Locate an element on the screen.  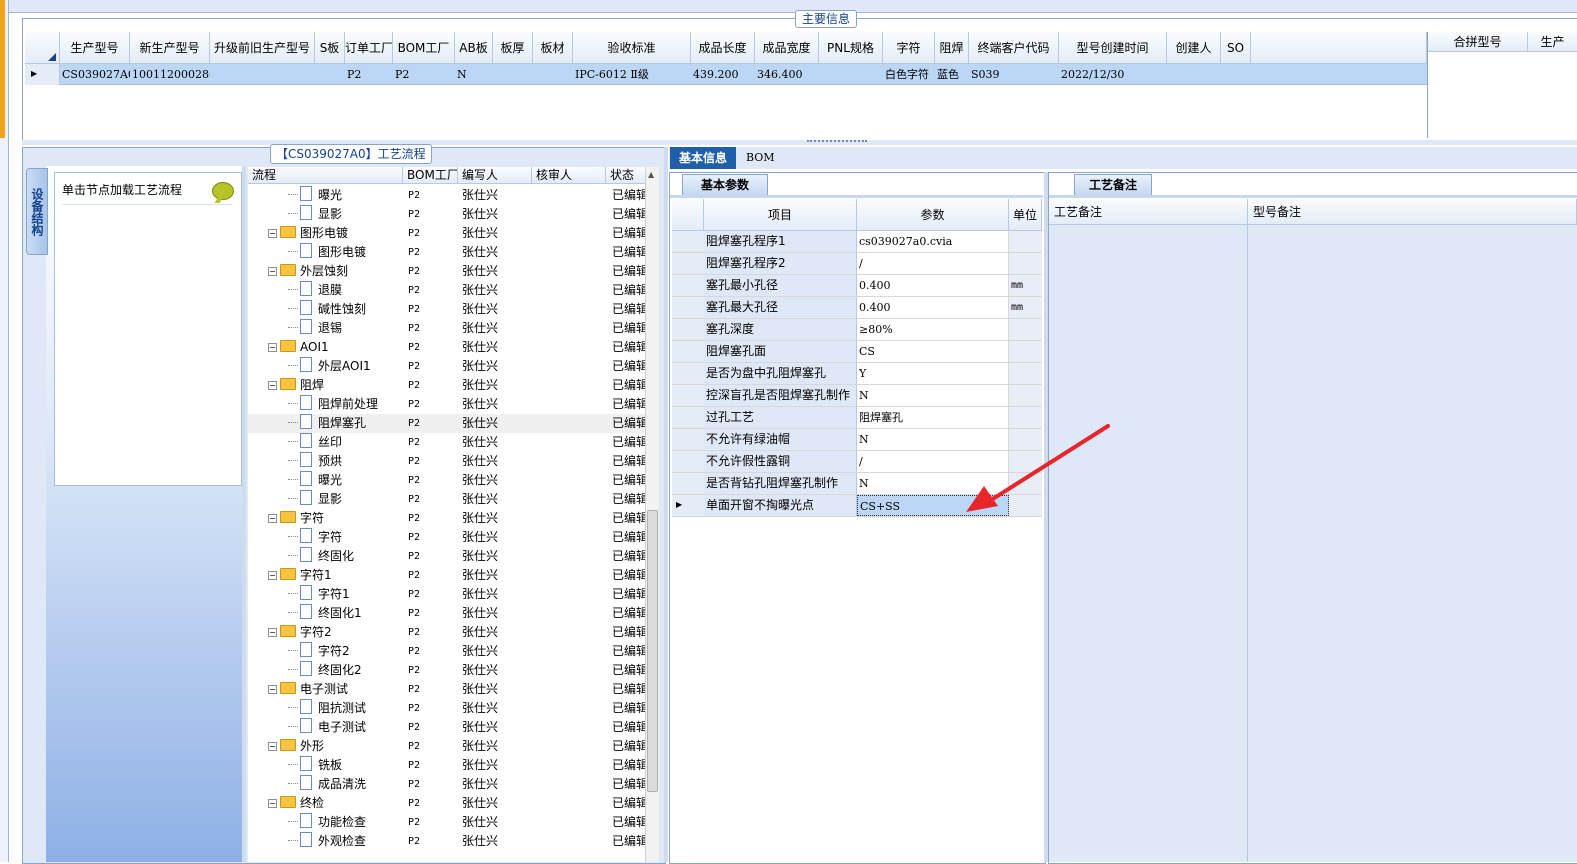
process-col-header: 状态 is located at coordinates (626, 175).